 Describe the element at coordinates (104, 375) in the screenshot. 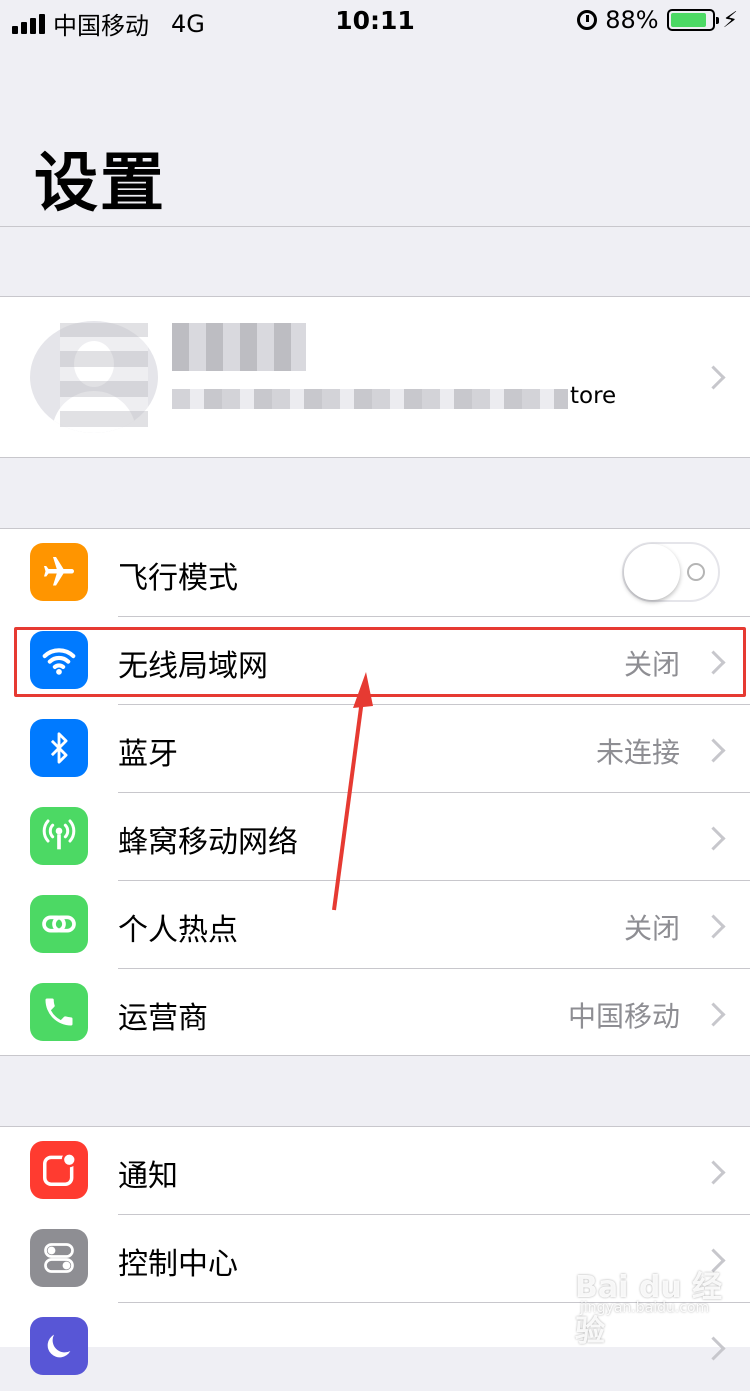

I see `avatar-pixelation` at that location.